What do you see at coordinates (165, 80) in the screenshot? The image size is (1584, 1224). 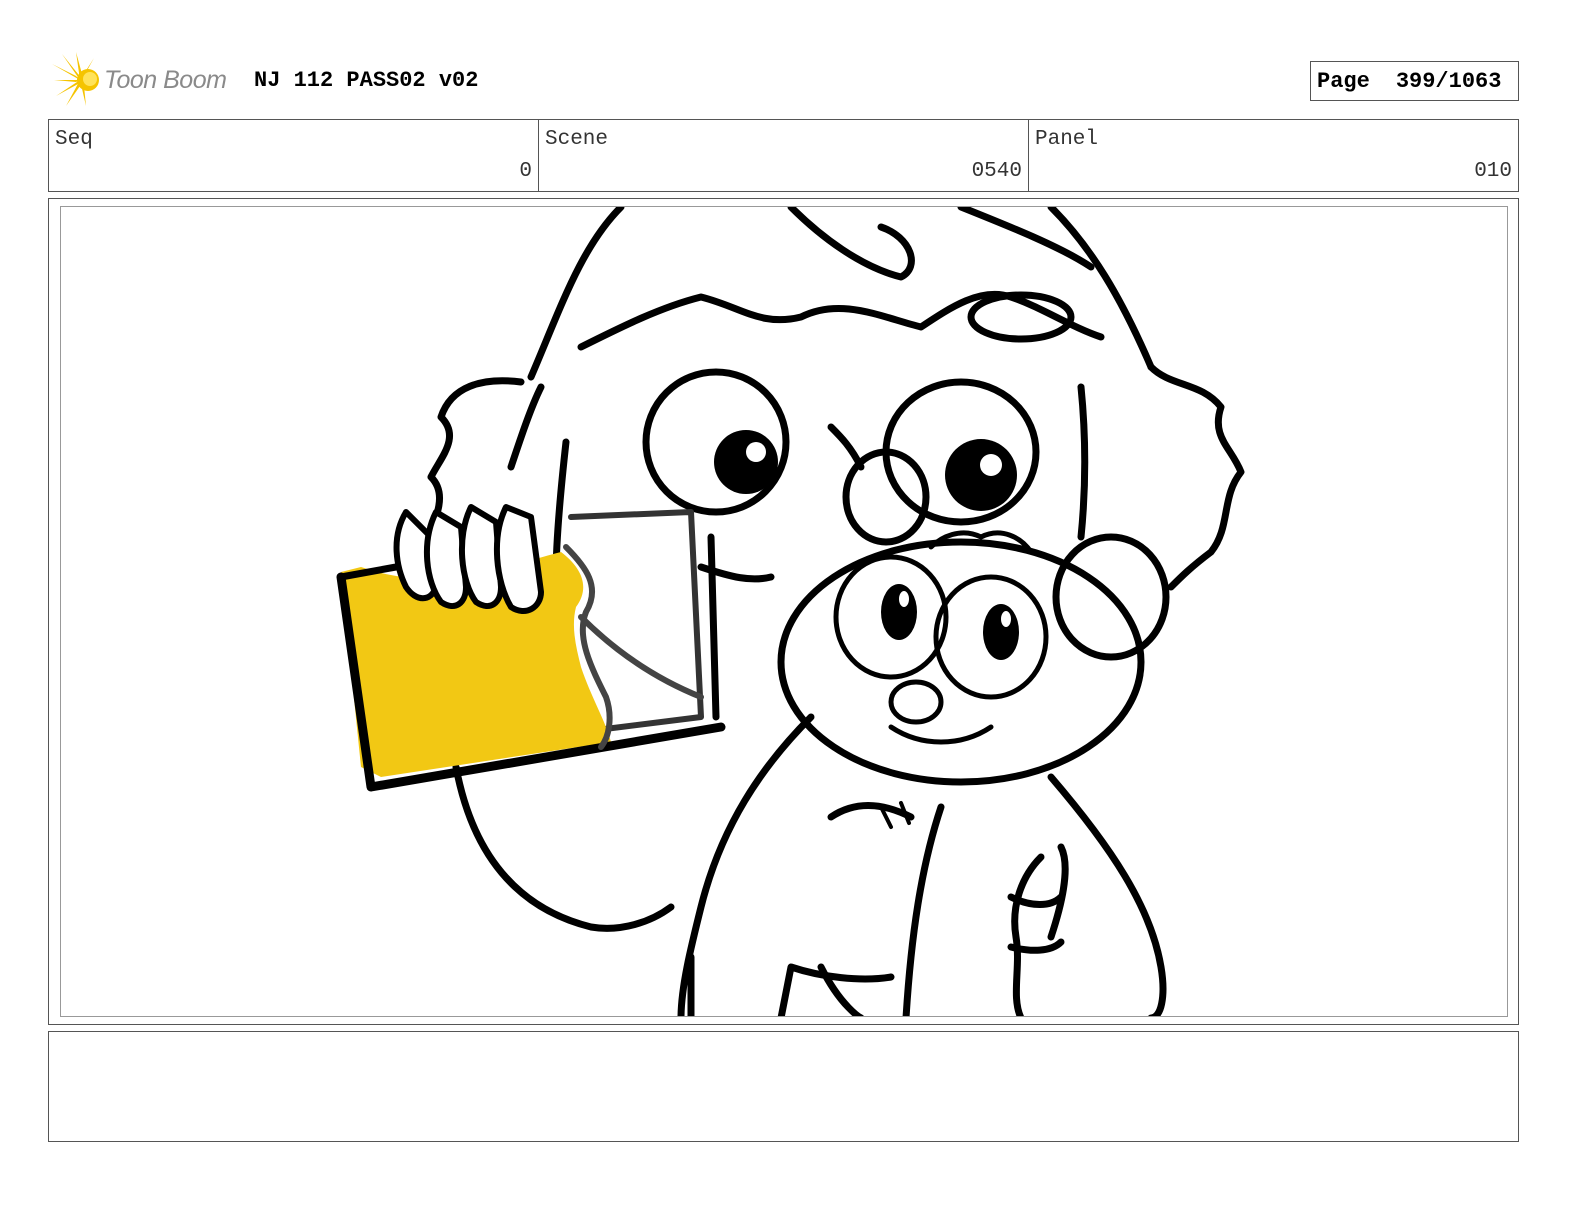 I see `logo-text: Toon Boom` at bounding box center [165, 80].